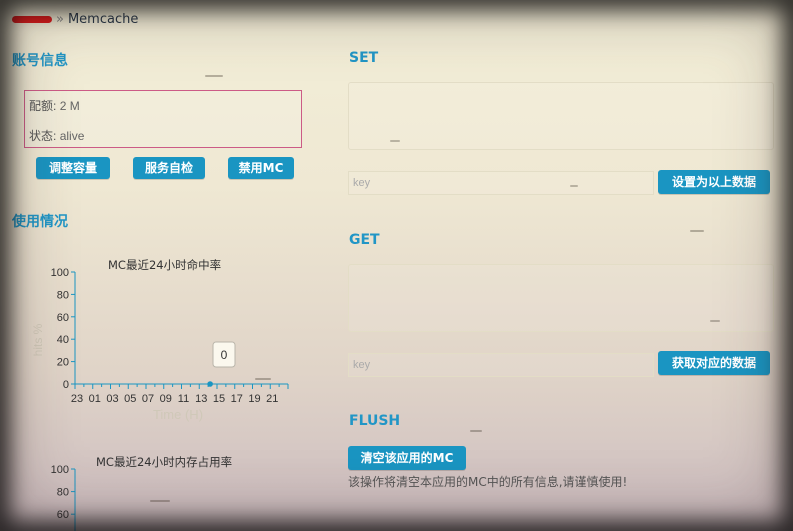 The width and height of the screenshot is (793, 531). I want to click on status-value: alive, so click(72, 136).